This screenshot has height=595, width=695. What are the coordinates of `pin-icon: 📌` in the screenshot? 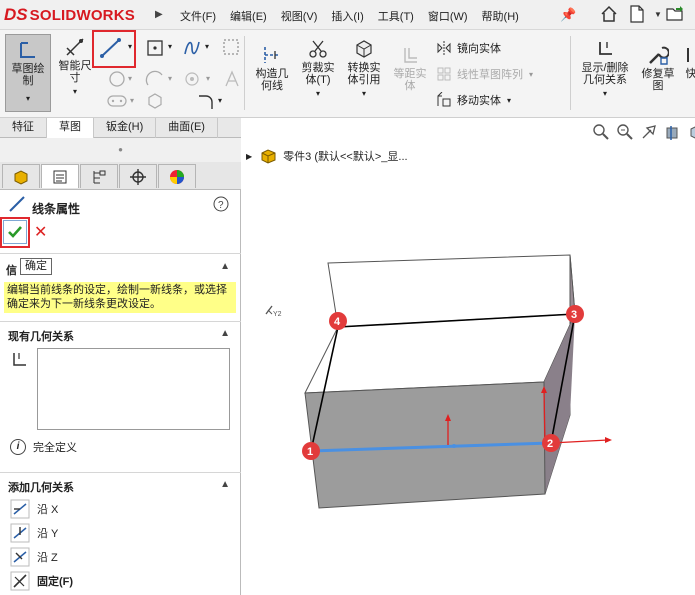 It's located at (568, 15).